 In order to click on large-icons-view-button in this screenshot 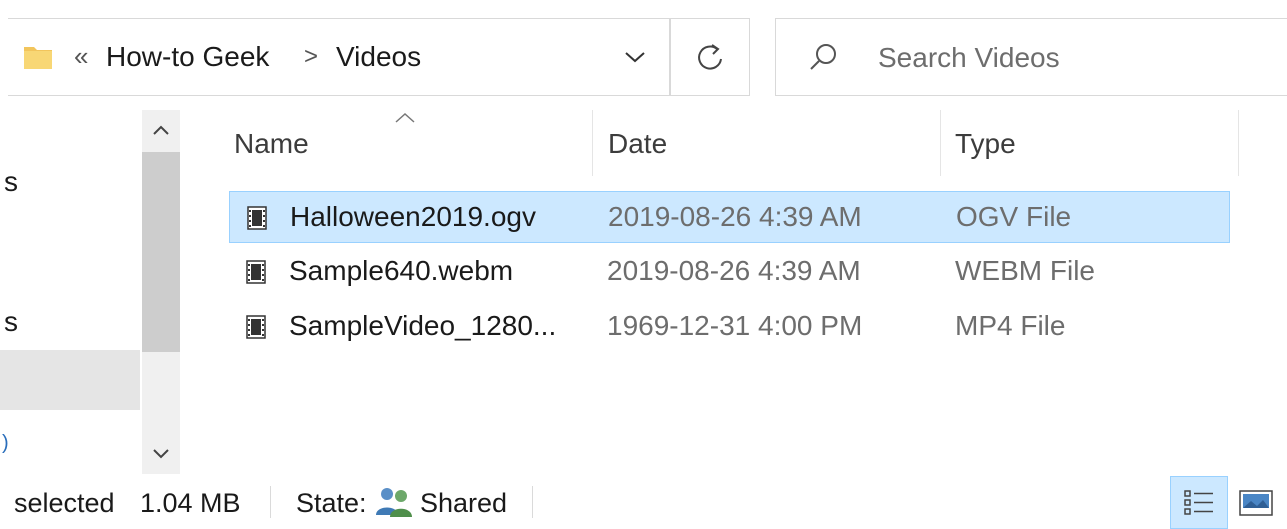, I will do `click(1256, 503)`.